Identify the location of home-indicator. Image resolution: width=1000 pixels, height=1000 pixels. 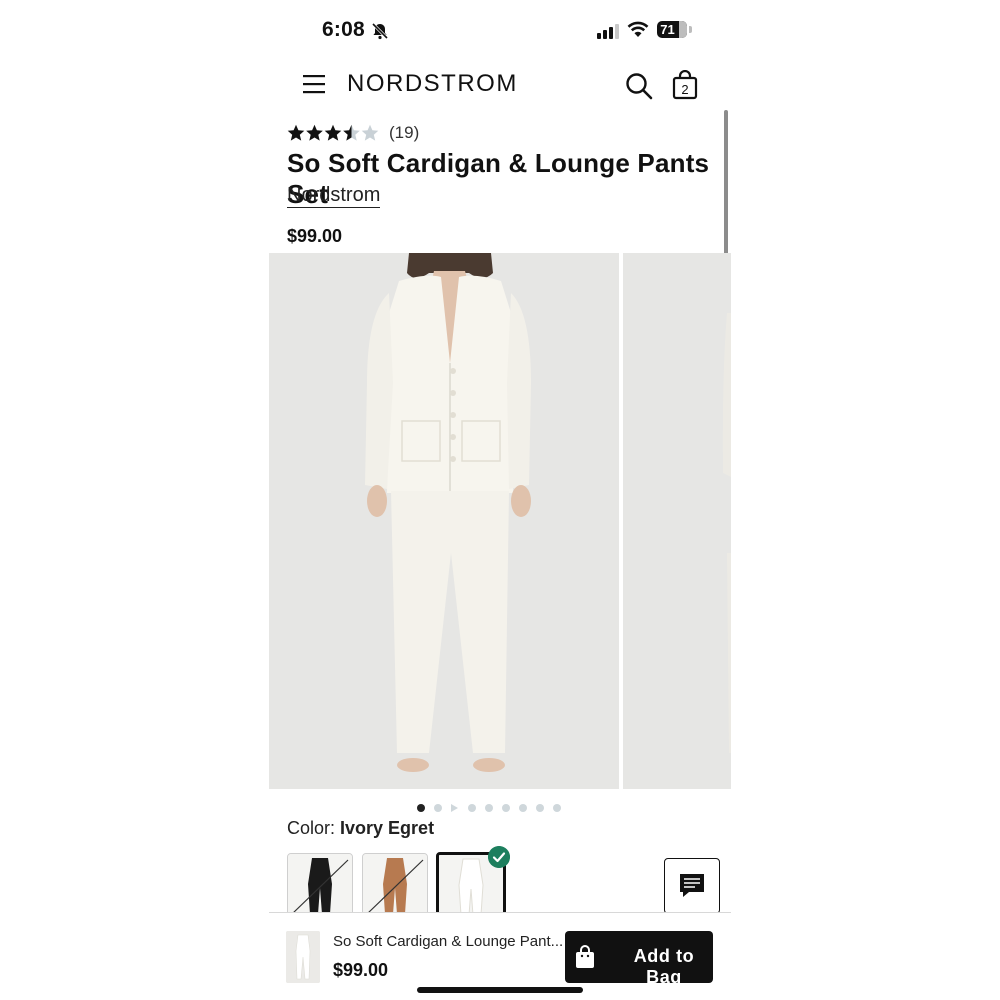
(500, 990).